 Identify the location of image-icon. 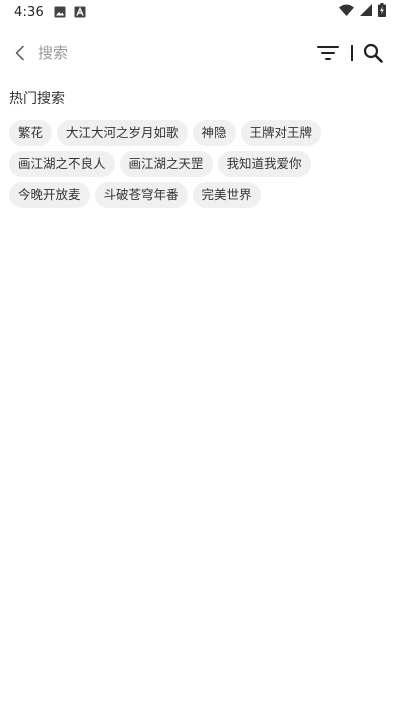
(60, 12).